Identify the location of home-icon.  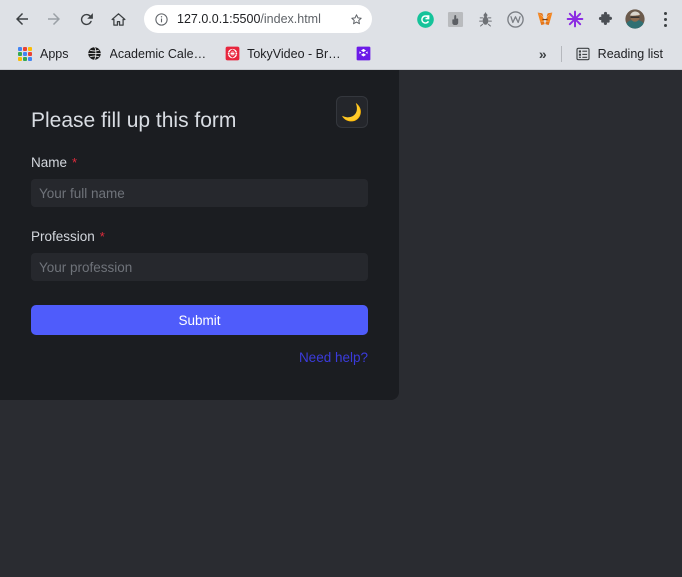
(118, 19).